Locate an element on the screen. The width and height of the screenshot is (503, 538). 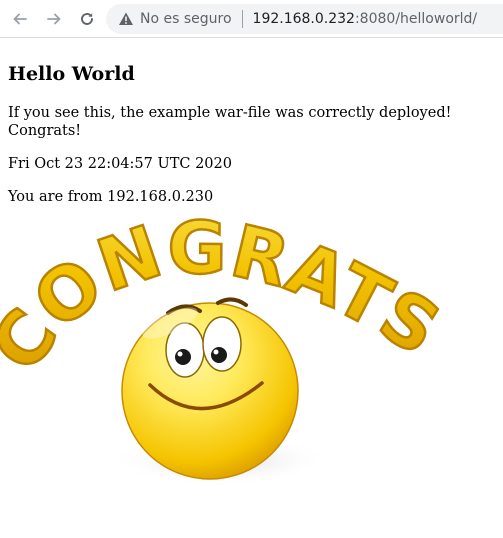
reload-icon is located at coordinates (87, 19).